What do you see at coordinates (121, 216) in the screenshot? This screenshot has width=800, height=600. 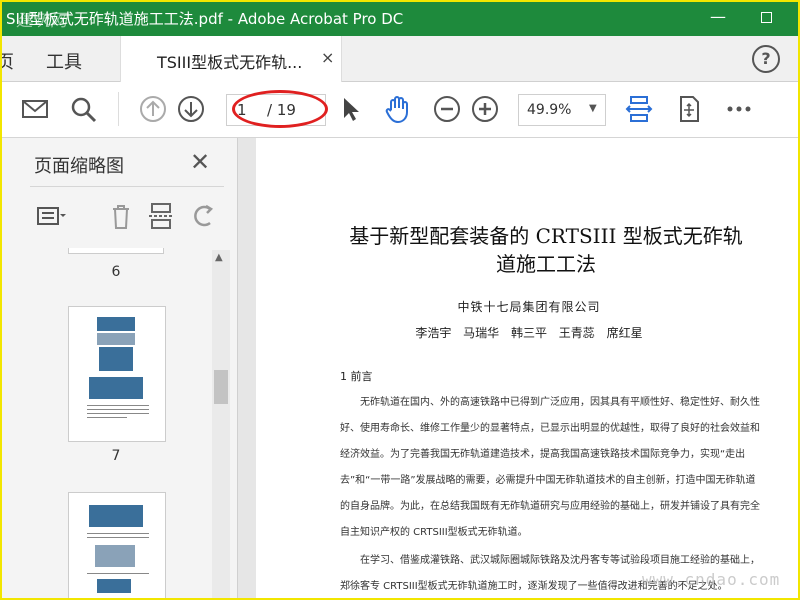 I see `delete-page-icon` at bounding box center [121, 216].